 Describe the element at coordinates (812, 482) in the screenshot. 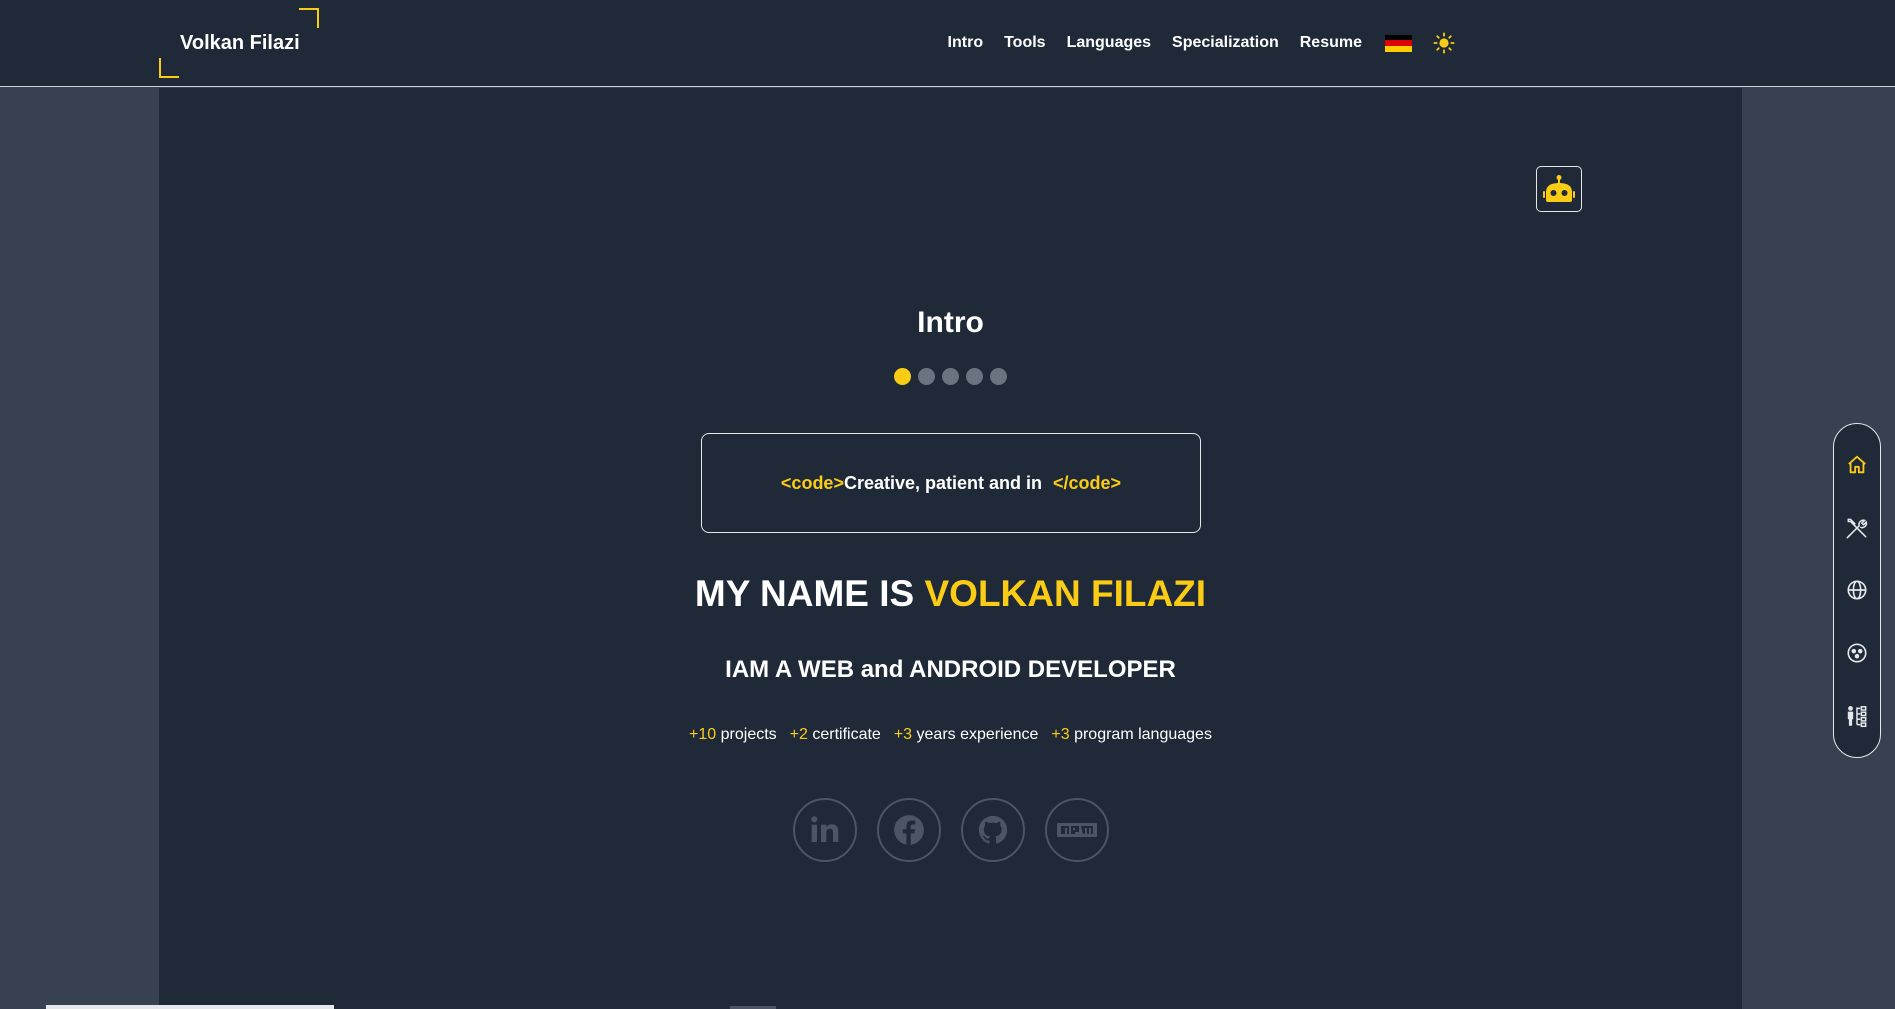

I see `code-open-tag: <code>` at that location.